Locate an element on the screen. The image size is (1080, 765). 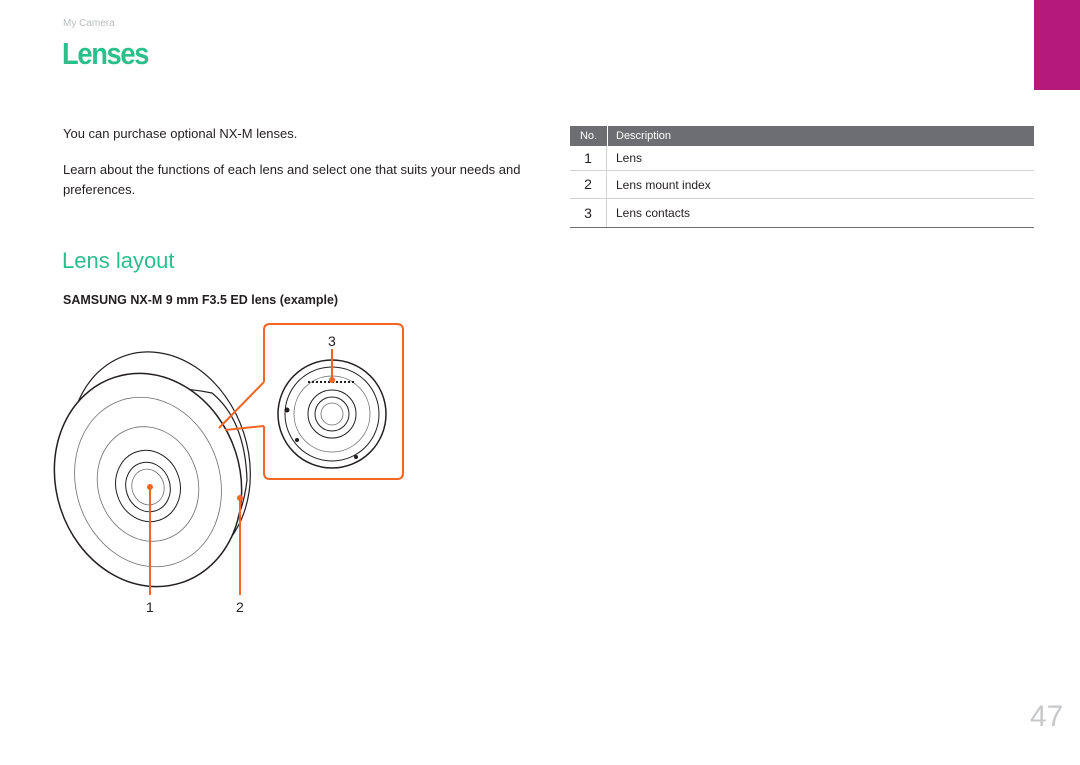
row-number: 1 is located at coordinates (588, 158).